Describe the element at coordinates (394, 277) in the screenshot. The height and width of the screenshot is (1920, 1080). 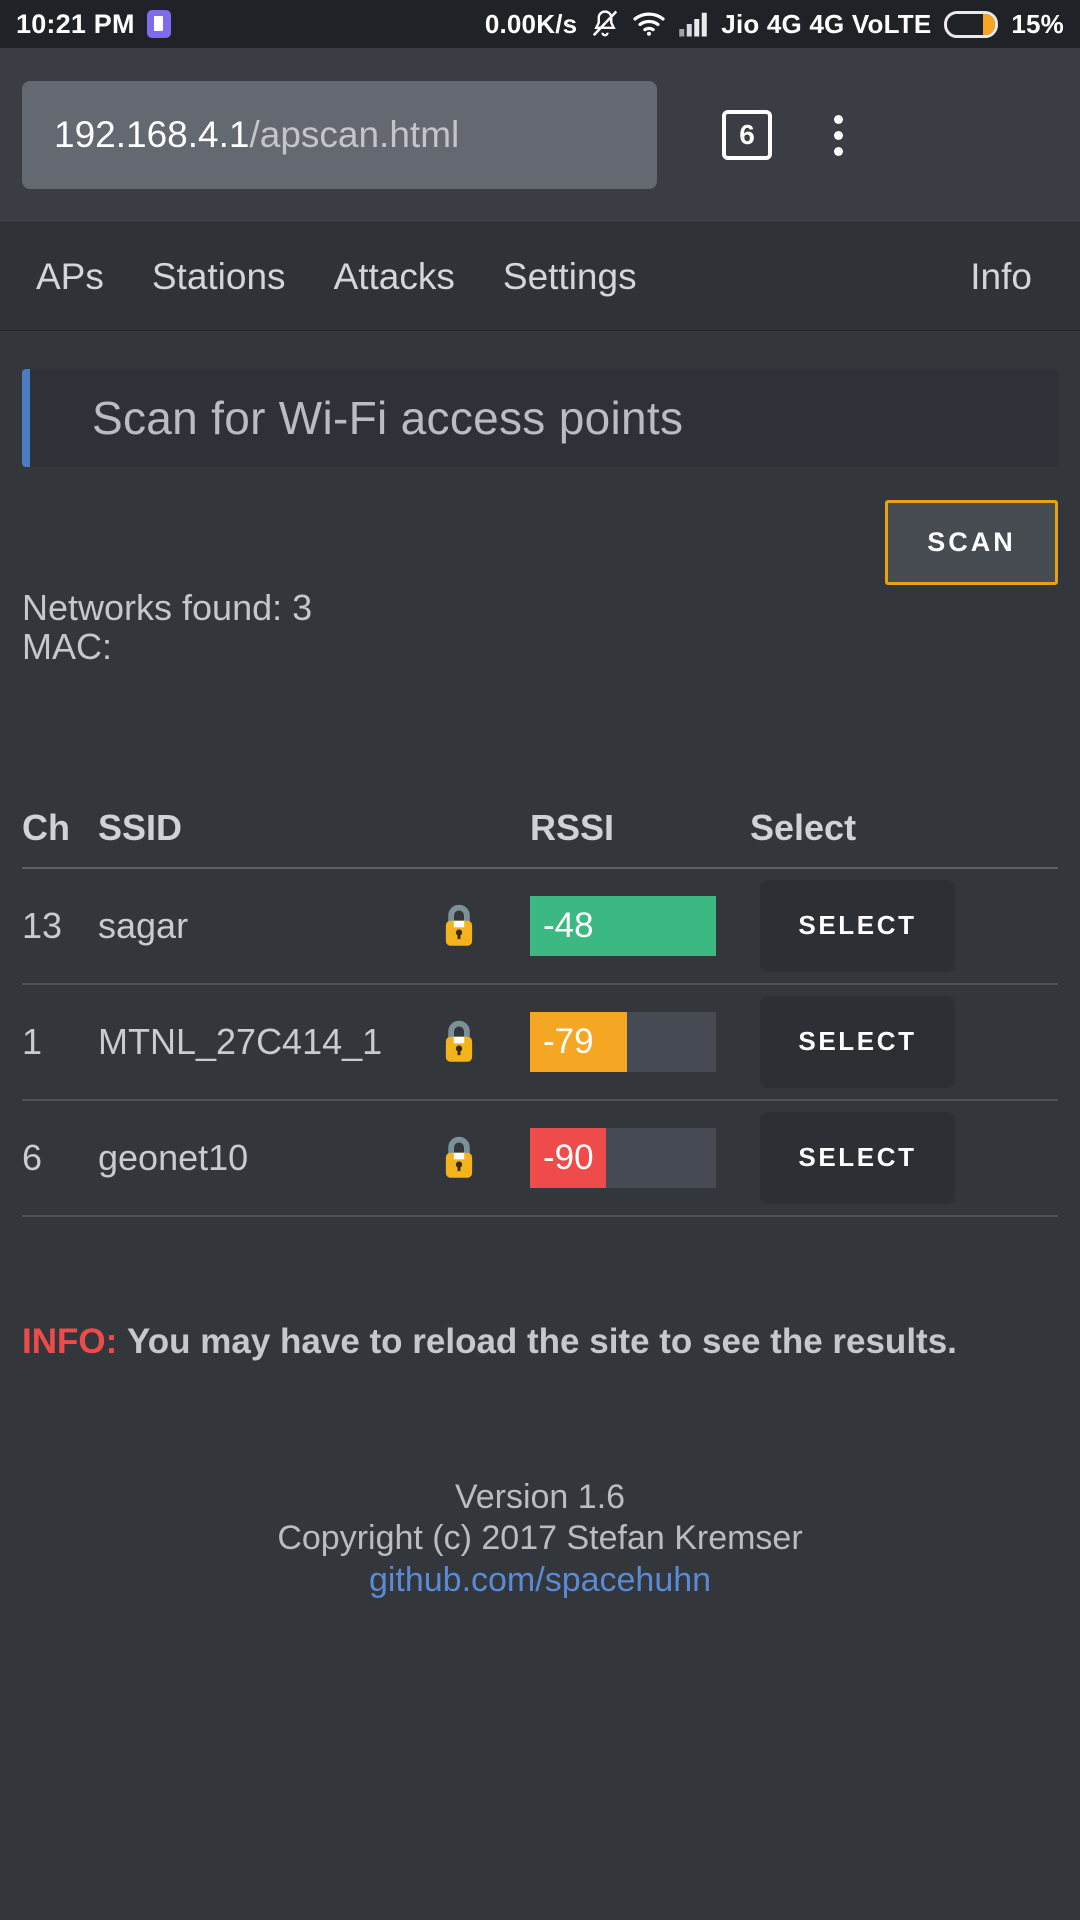
I see `nav-item-attacks: Attacks` at that location.